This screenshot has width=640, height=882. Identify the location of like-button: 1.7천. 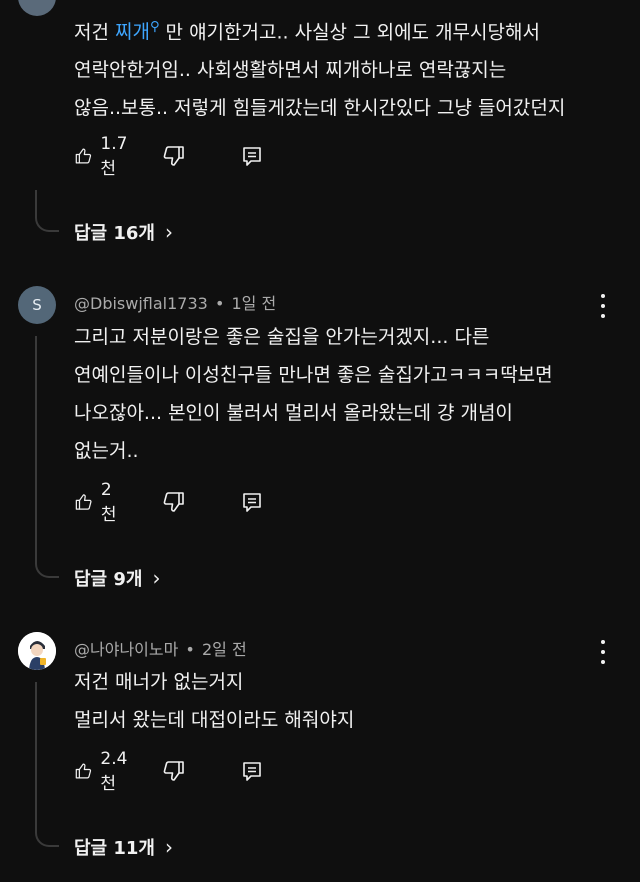
(103, 156).